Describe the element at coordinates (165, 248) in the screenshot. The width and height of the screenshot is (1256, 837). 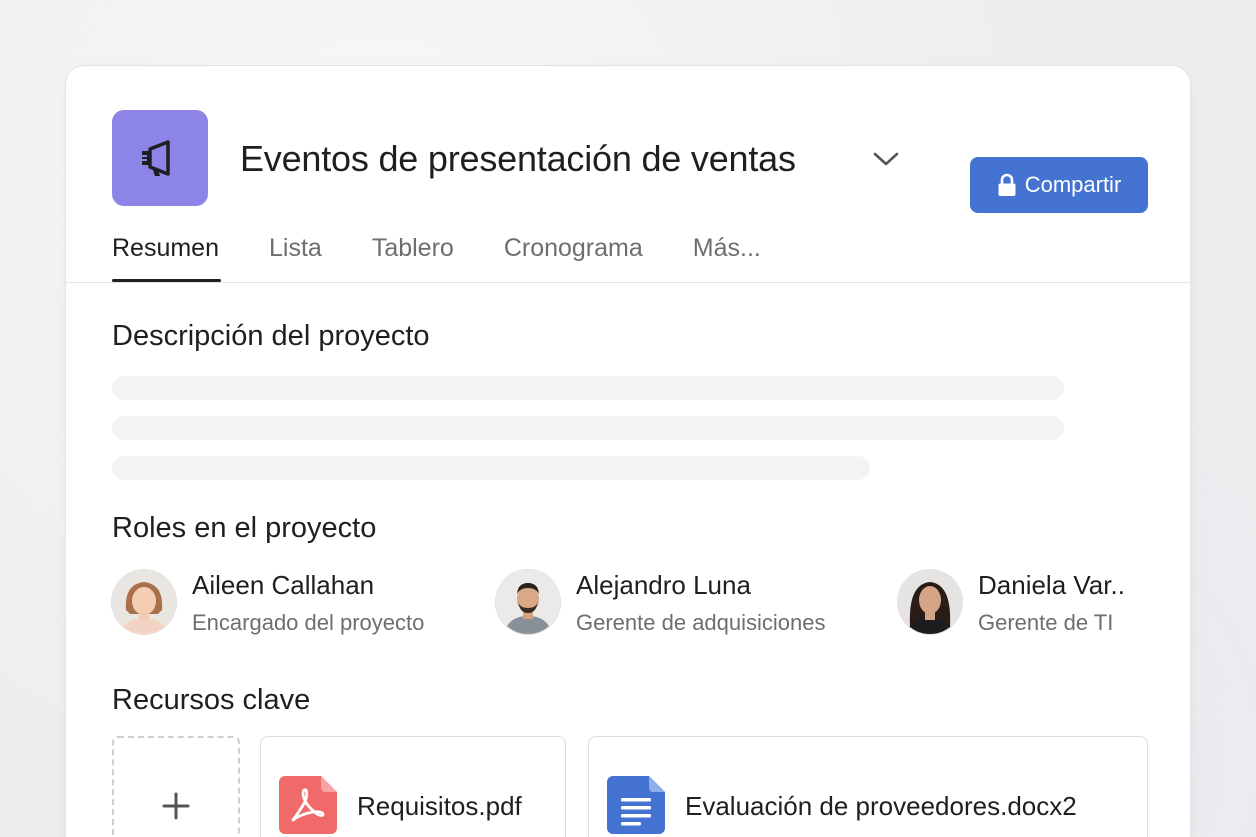
I see `tab-label: Resumen` at that location.